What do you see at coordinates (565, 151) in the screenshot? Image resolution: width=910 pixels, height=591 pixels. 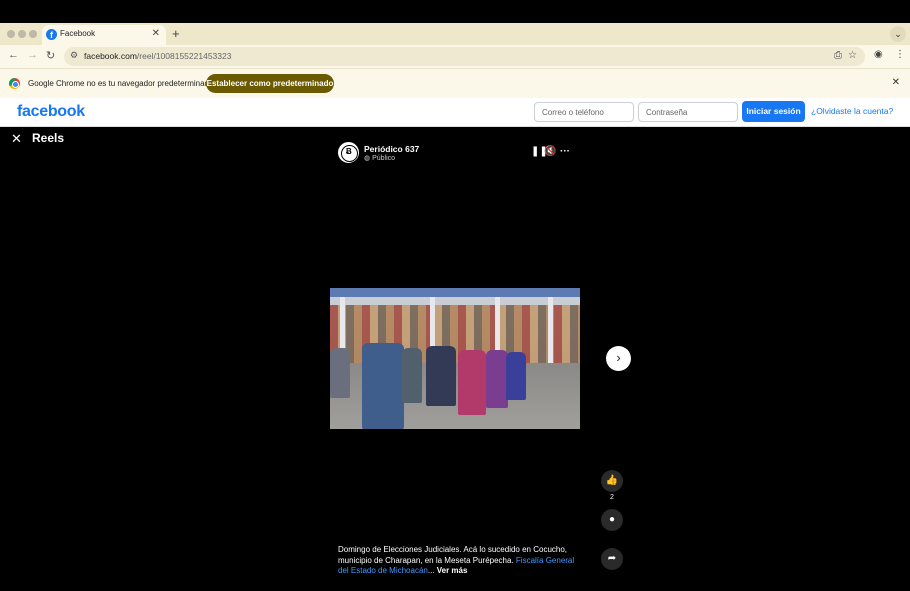 I see `more-options-icon: ···` at bounding box center [565, 151].